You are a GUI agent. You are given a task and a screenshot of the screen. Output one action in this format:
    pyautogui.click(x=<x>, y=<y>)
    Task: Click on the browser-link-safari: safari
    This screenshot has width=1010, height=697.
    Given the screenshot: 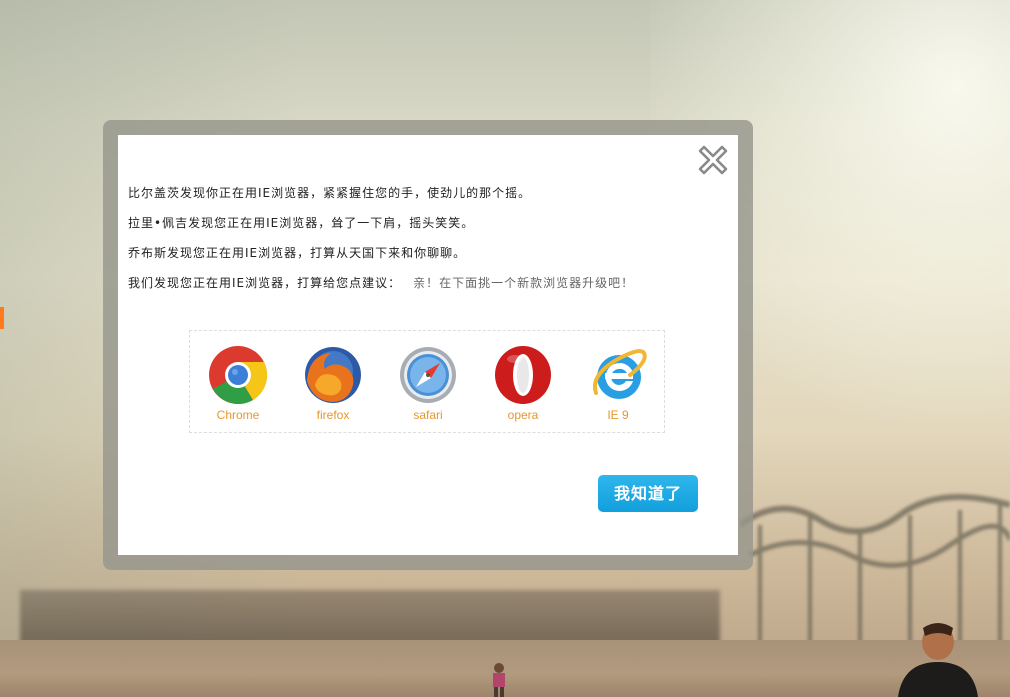 What is the action you would take?
    pyautogui.click(x=428, y=387)
    